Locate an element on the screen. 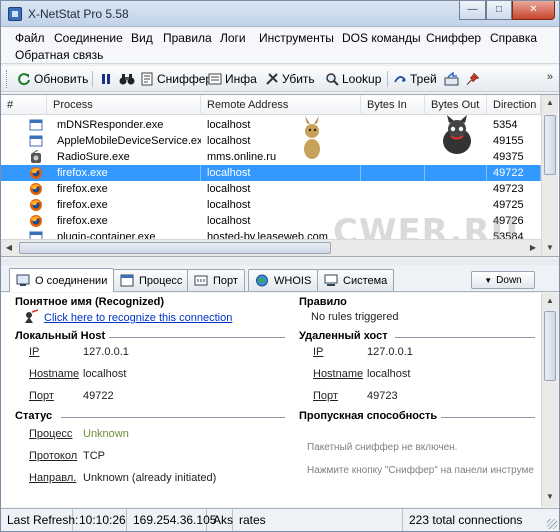 This screenshot has height=532, width=560. resize-grip-icon is located at coordinates (552, 524).